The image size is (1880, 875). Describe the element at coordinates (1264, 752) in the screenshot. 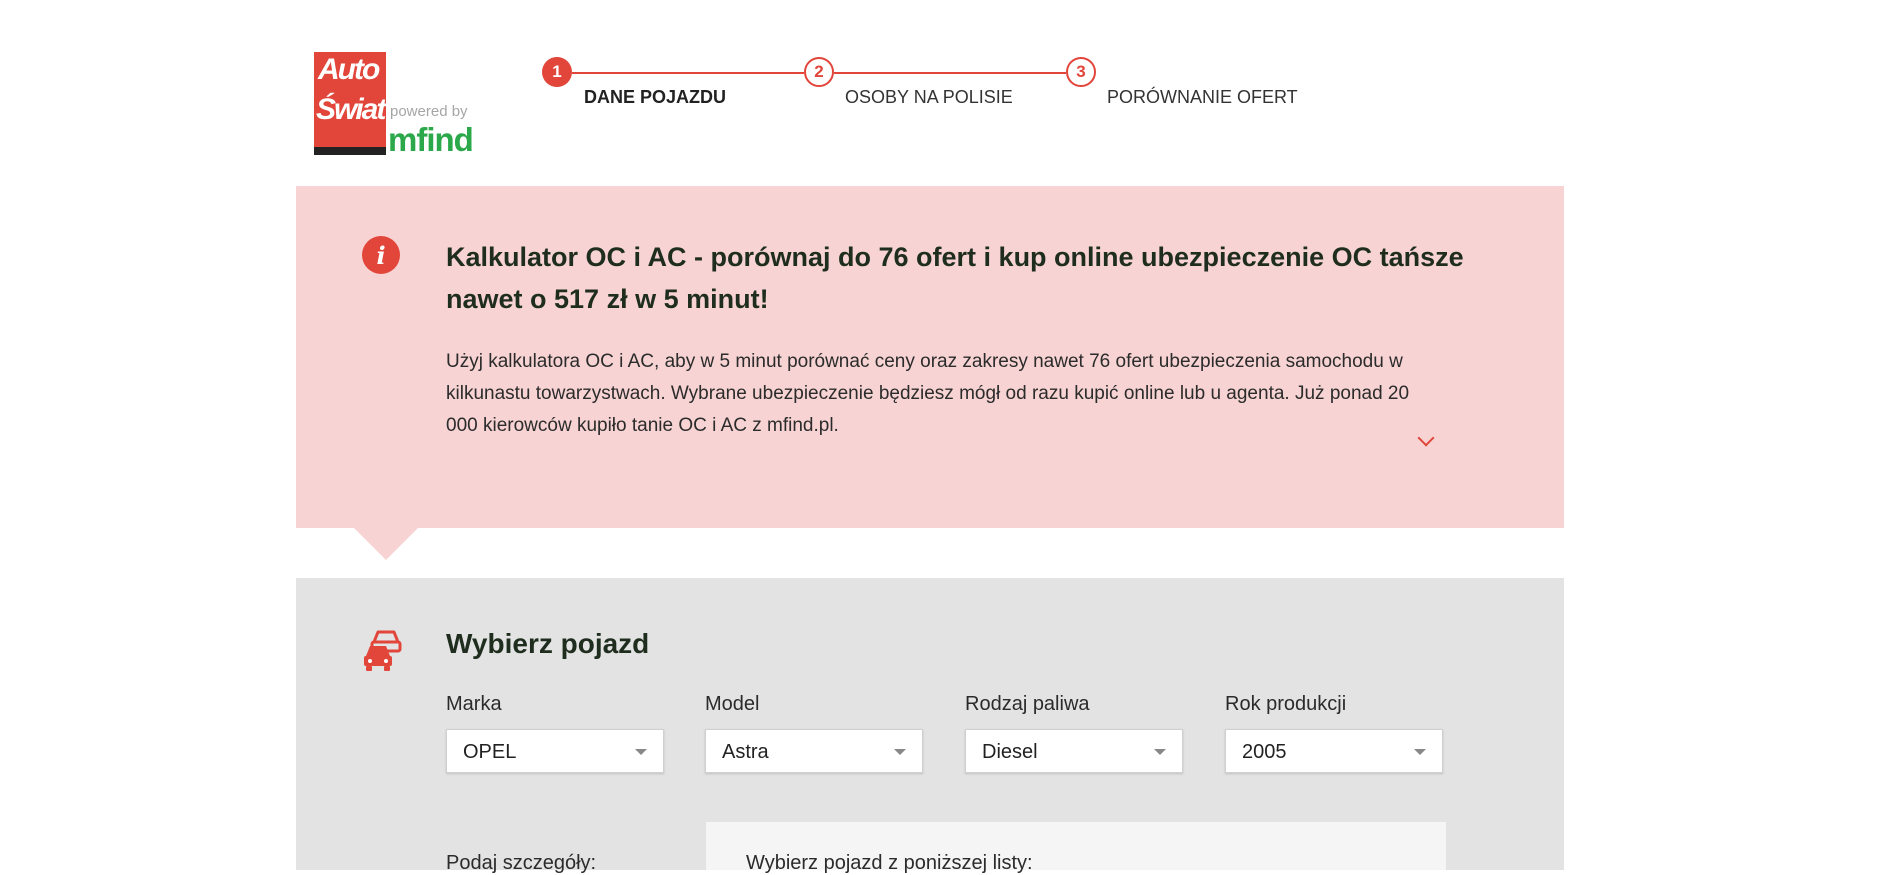

I see `production-year-select-value: 2005` at that location.